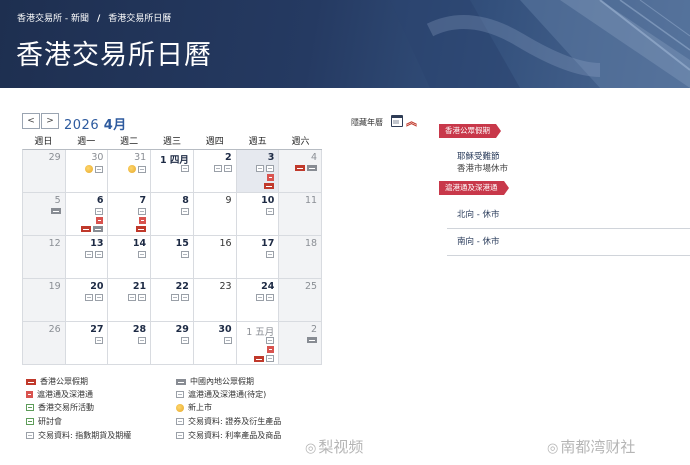 This screenshot has width=690, height=465. Describe the element at coordinates (140, 19) in the screenshot. I see `breadcrumb-current: 香港交易所日曆` at that location.